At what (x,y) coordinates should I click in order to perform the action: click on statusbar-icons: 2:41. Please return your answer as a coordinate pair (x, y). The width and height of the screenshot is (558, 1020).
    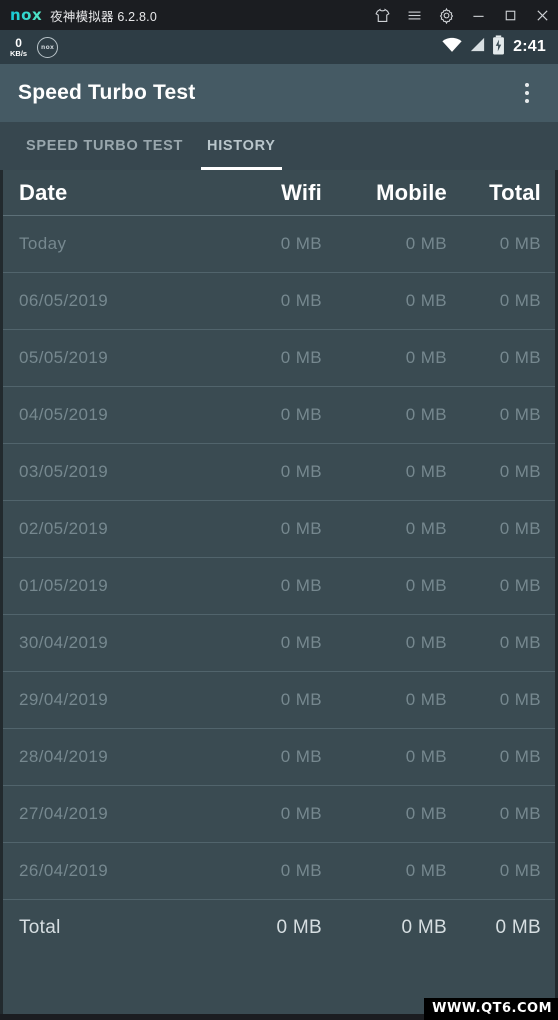
    Looking at the image, I should click on (493, 47).